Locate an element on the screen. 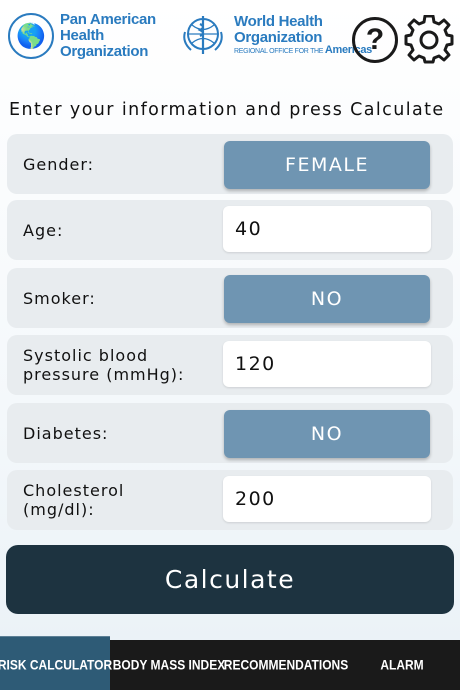 The height and width of the screenshot is (690, 460). who-emblem-icon is located at coordinates (203, 35).